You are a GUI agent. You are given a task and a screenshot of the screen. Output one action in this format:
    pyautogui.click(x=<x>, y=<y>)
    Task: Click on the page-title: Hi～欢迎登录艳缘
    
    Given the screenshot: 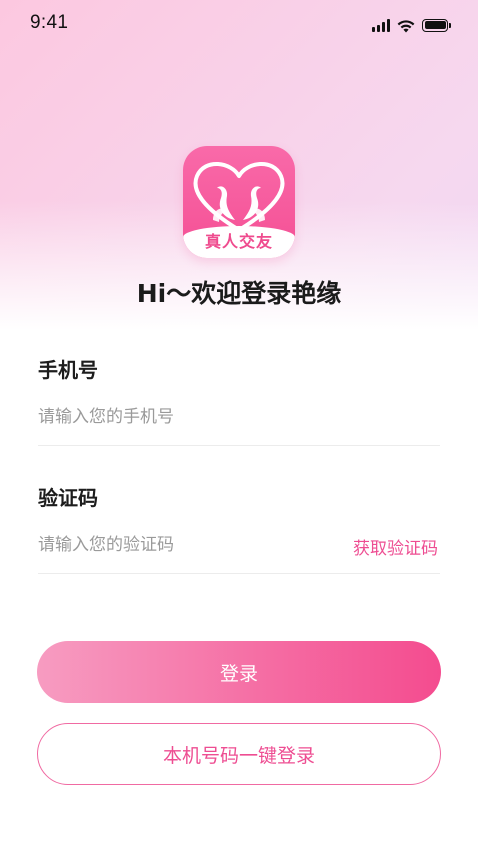 What is the action you would take?
    pyautogui.click(x=239, y=293)
    